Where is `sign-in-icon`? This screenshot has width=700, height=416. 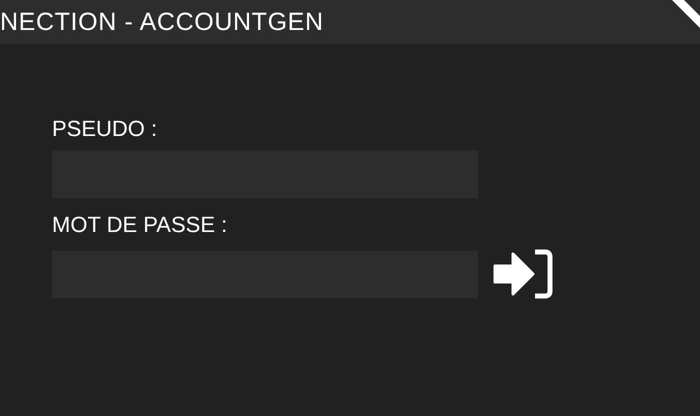
sign-in-icon is located at coordinates (523, 274).